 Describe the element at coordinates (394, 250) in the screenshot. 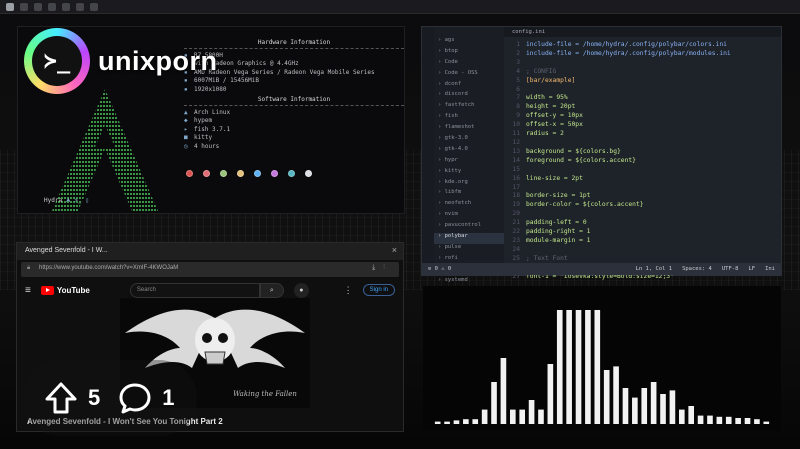

I see `close-icon: ×` at that location.